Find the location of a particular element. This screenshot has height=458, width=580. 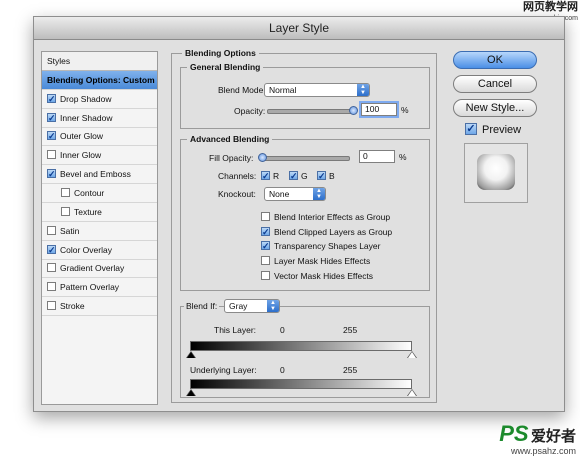

sidebar-item-drop-shadow: ✓ Drop Shadow is located at coordinates (99, 99).